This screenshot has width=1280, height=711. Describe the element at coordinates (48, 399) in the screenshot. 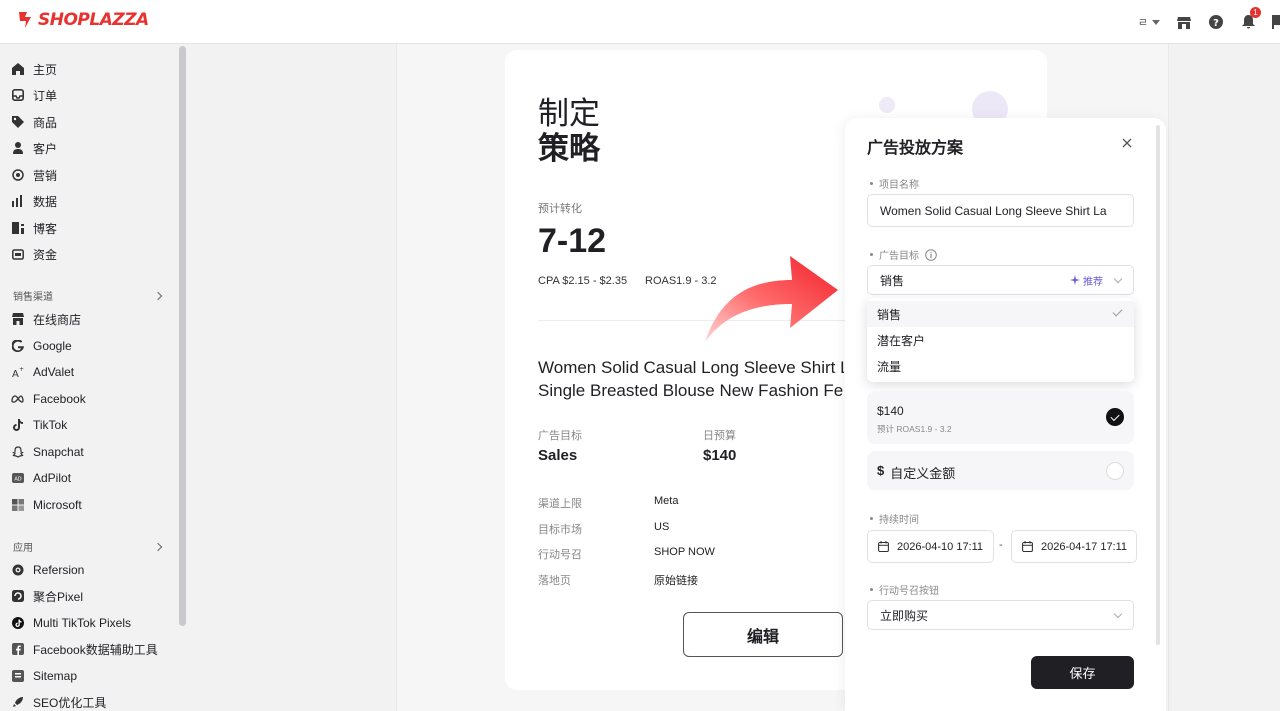

I see `sidebar-item-facebook: Facebook` at that location.